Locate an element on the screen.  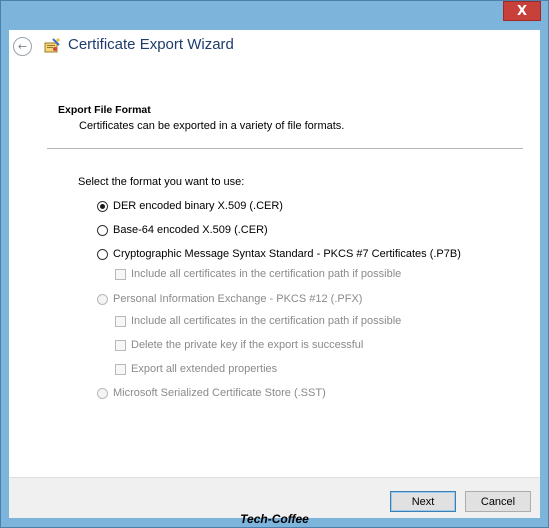
checkbox-pfx-export-ext-option: Export all extended properties is located at coordinates (196, 369).